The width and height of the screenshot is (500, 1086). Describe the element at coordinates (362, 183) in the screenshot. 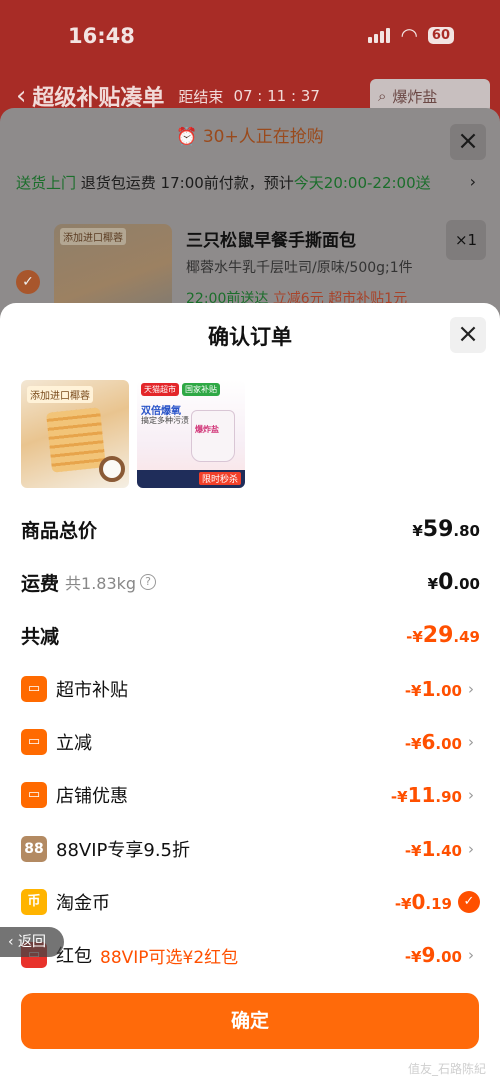

I see `delivery-time: 今天20:00-22:00送` at that location.